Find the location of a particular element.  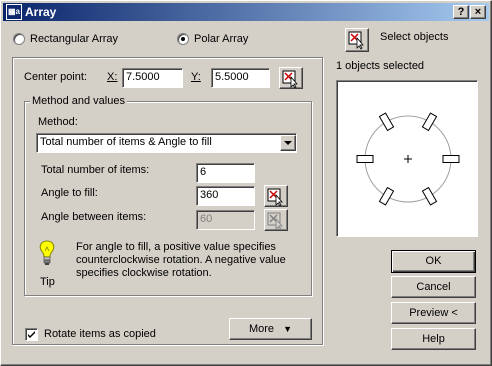

radio-selected-dot is located at coordinates (183, 39).